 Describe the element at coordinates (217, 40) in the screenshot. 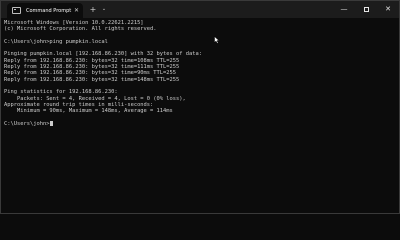

I see `mouse-pointer-icon` at that location.